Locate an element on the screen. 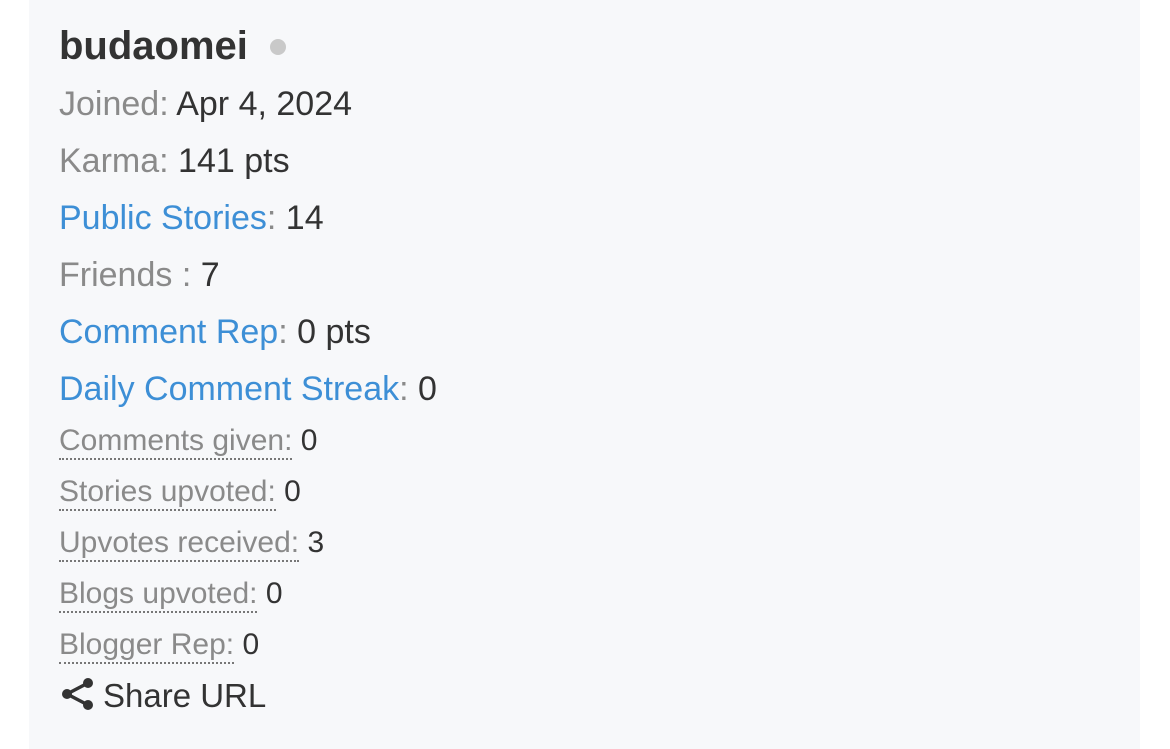  joined-value: Apr 4, 2024 is located at coordinates (264, 104).